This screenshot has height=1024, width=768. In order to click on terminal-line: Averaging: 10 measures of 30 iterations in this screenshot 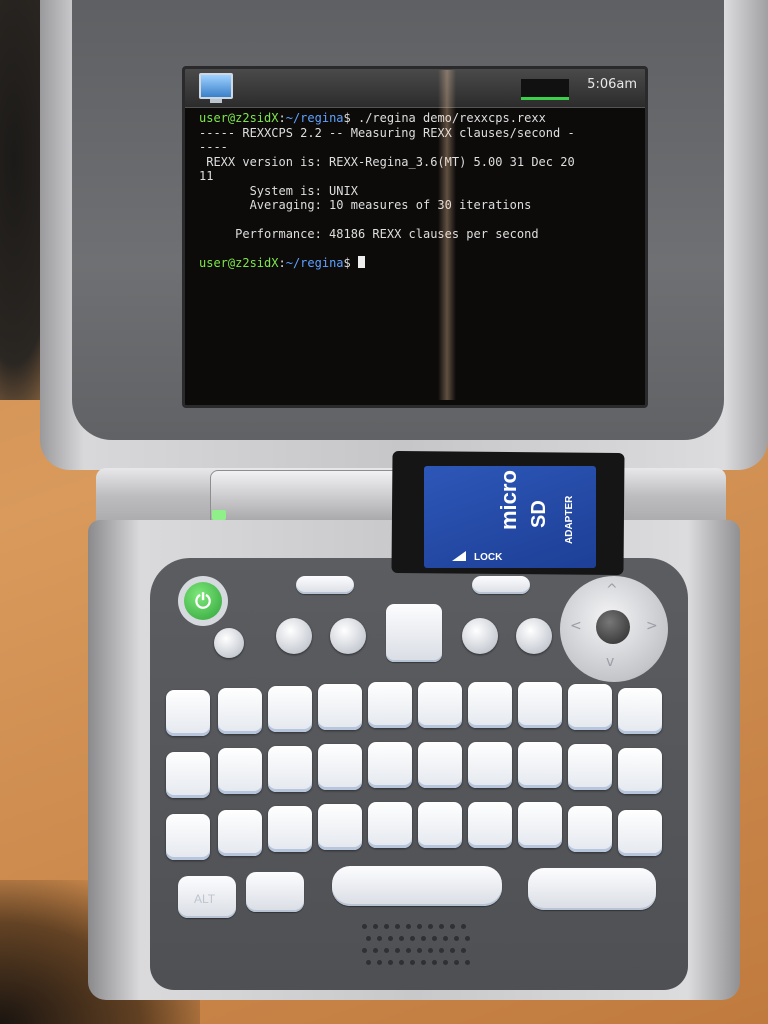, I will do `click(365, 205)`.